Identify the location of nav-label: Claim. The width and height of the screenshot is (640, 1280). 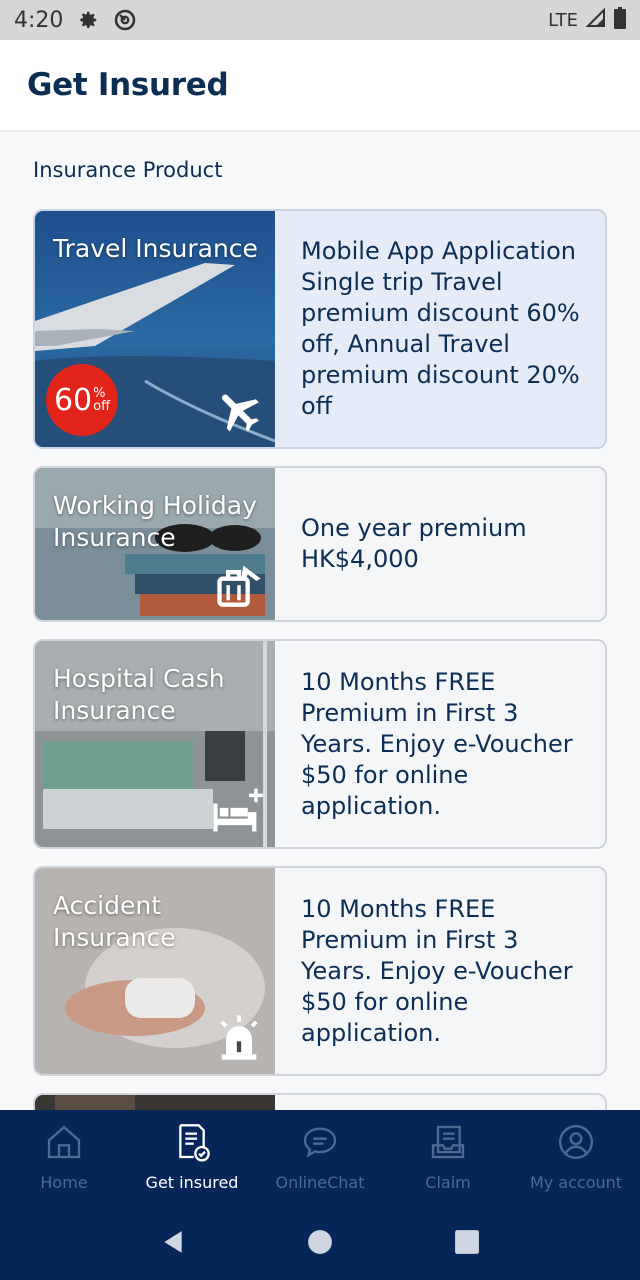
(448, 1182).